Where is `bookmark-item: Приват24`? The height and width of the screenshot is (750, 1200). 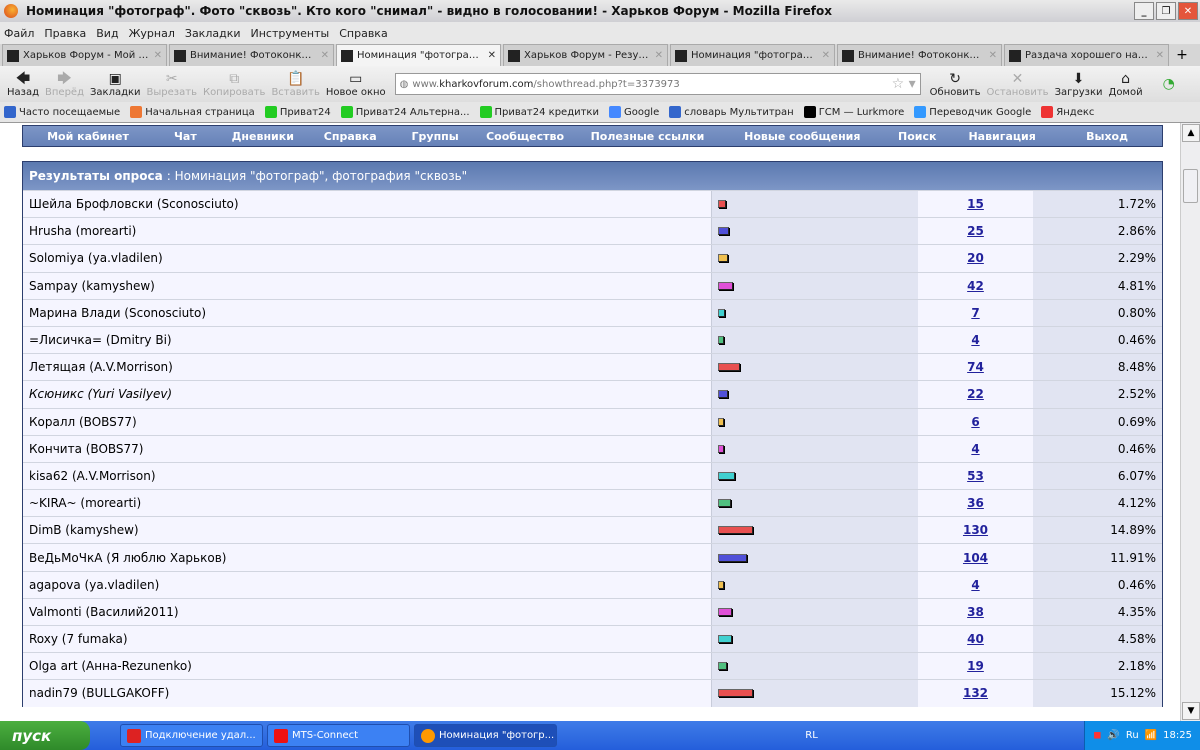
bookmark-item: Приват24 is located at coordinates (297, 112).